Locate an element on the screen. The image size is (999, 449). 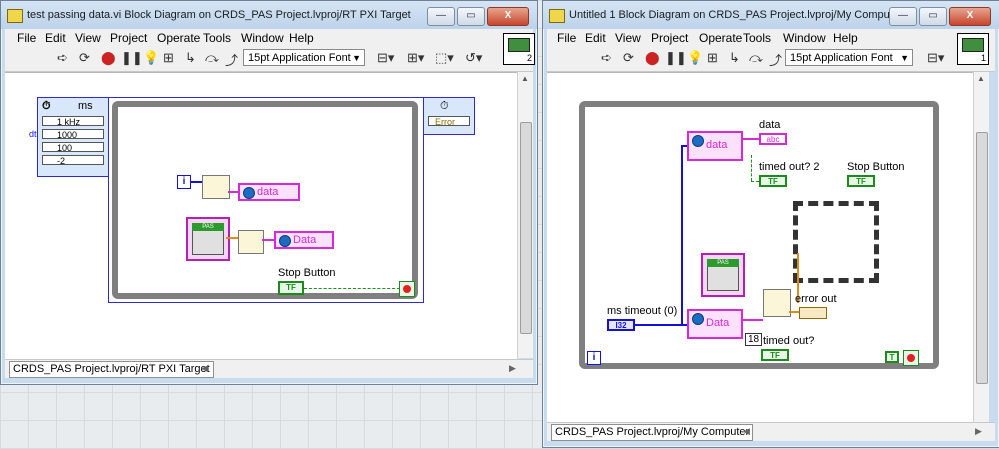
boolean-wire is located at coordinates (352, 288).